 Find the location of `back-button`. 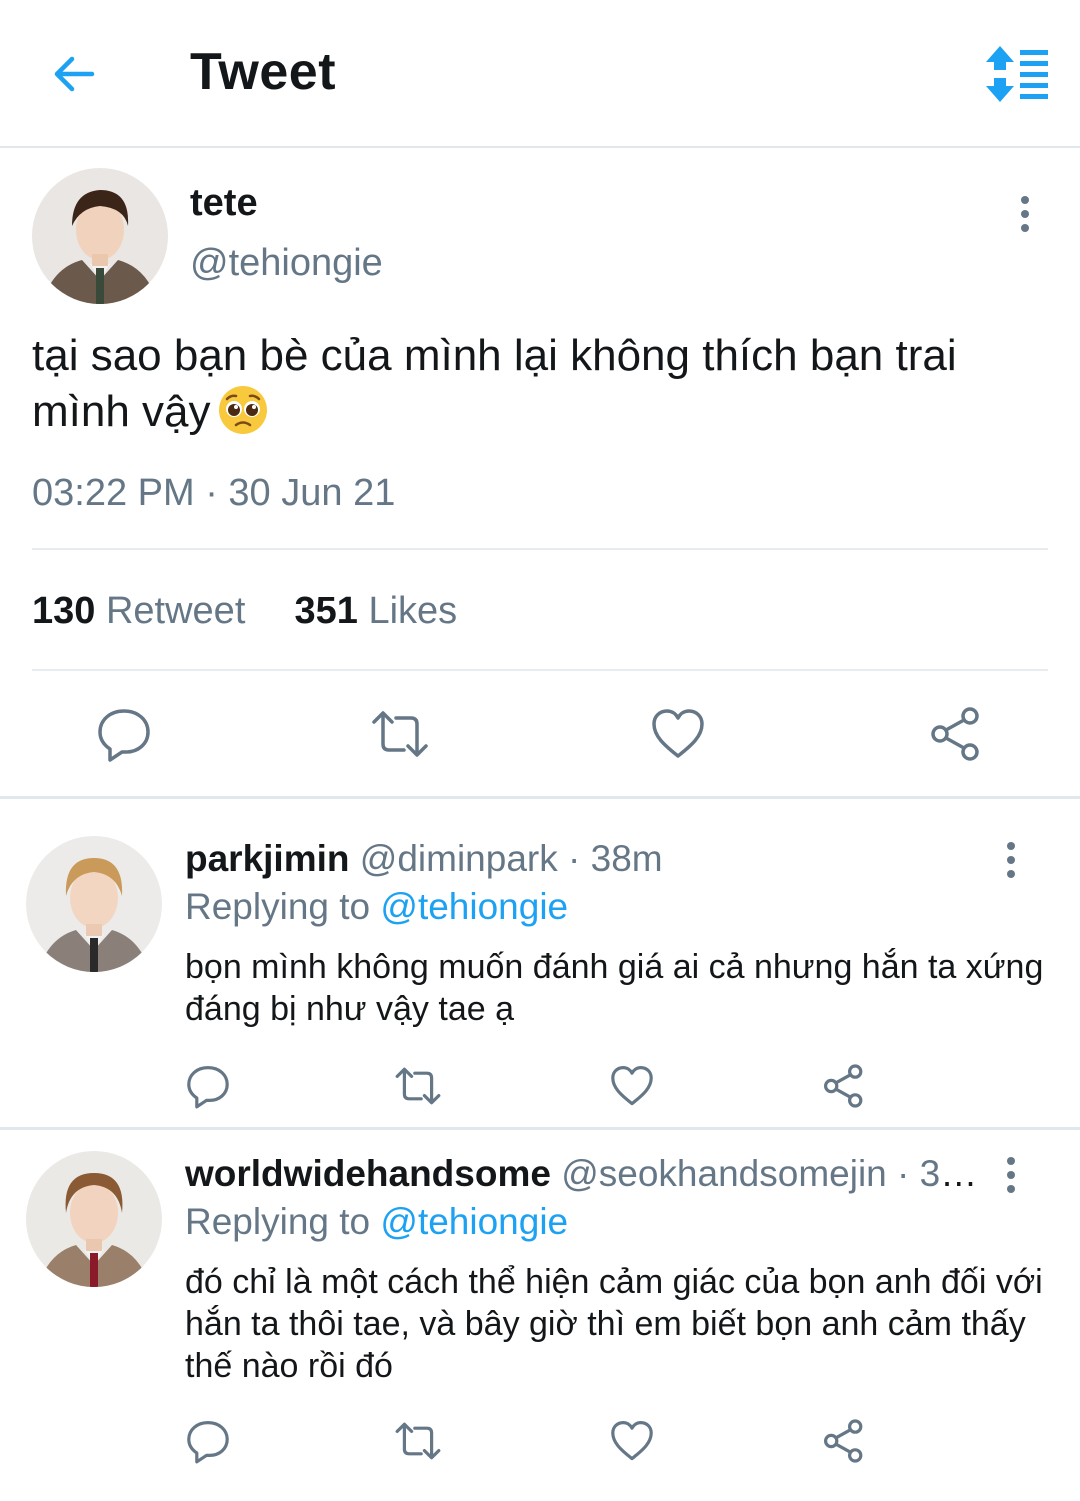

back-button is located at coordinates (76, 74).